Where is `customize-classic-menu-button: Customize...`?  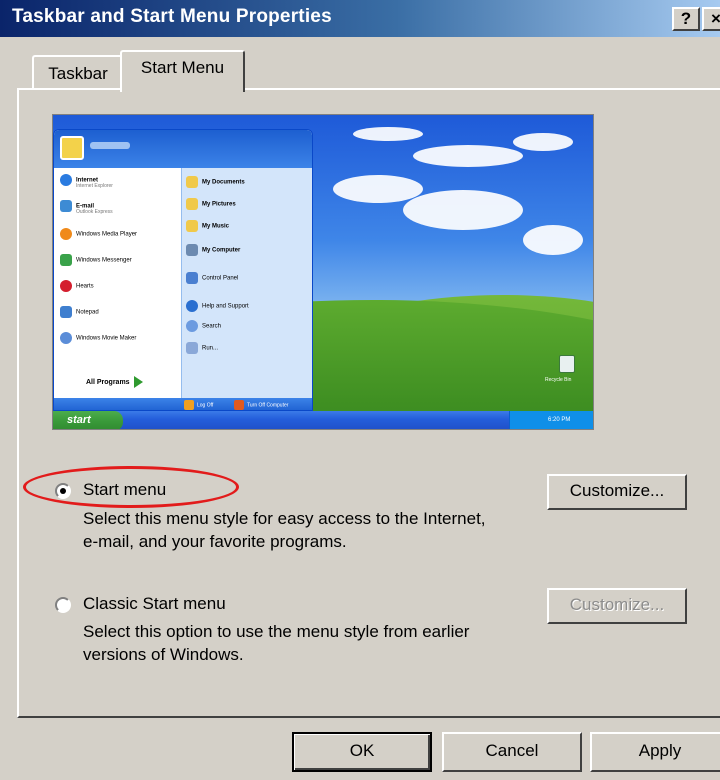 customize-classic-menu-button: Customize... is located at coordinates (617, 606).